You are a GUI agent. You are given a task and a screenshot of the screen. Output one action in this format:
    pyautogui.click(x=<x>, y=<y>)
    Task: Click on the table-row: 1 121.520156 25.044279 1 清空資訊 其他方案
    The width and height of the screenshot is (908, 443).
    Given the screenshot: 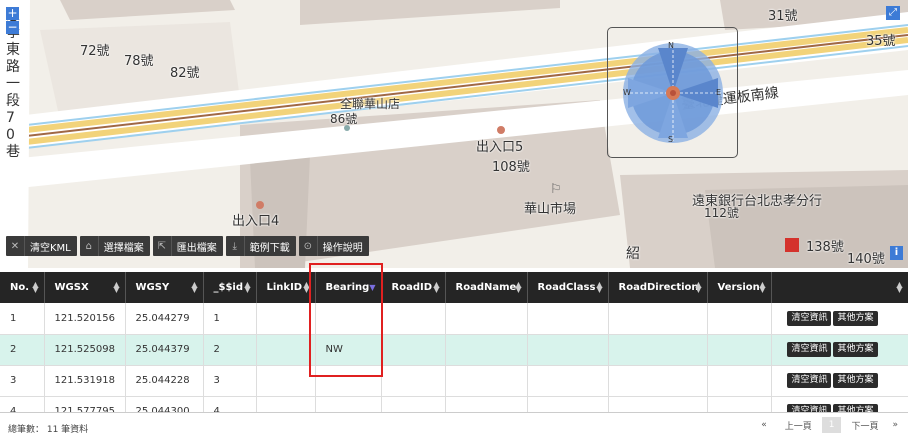 What is the action you would take?
    pyautogui.click(x=454, y=319)
    